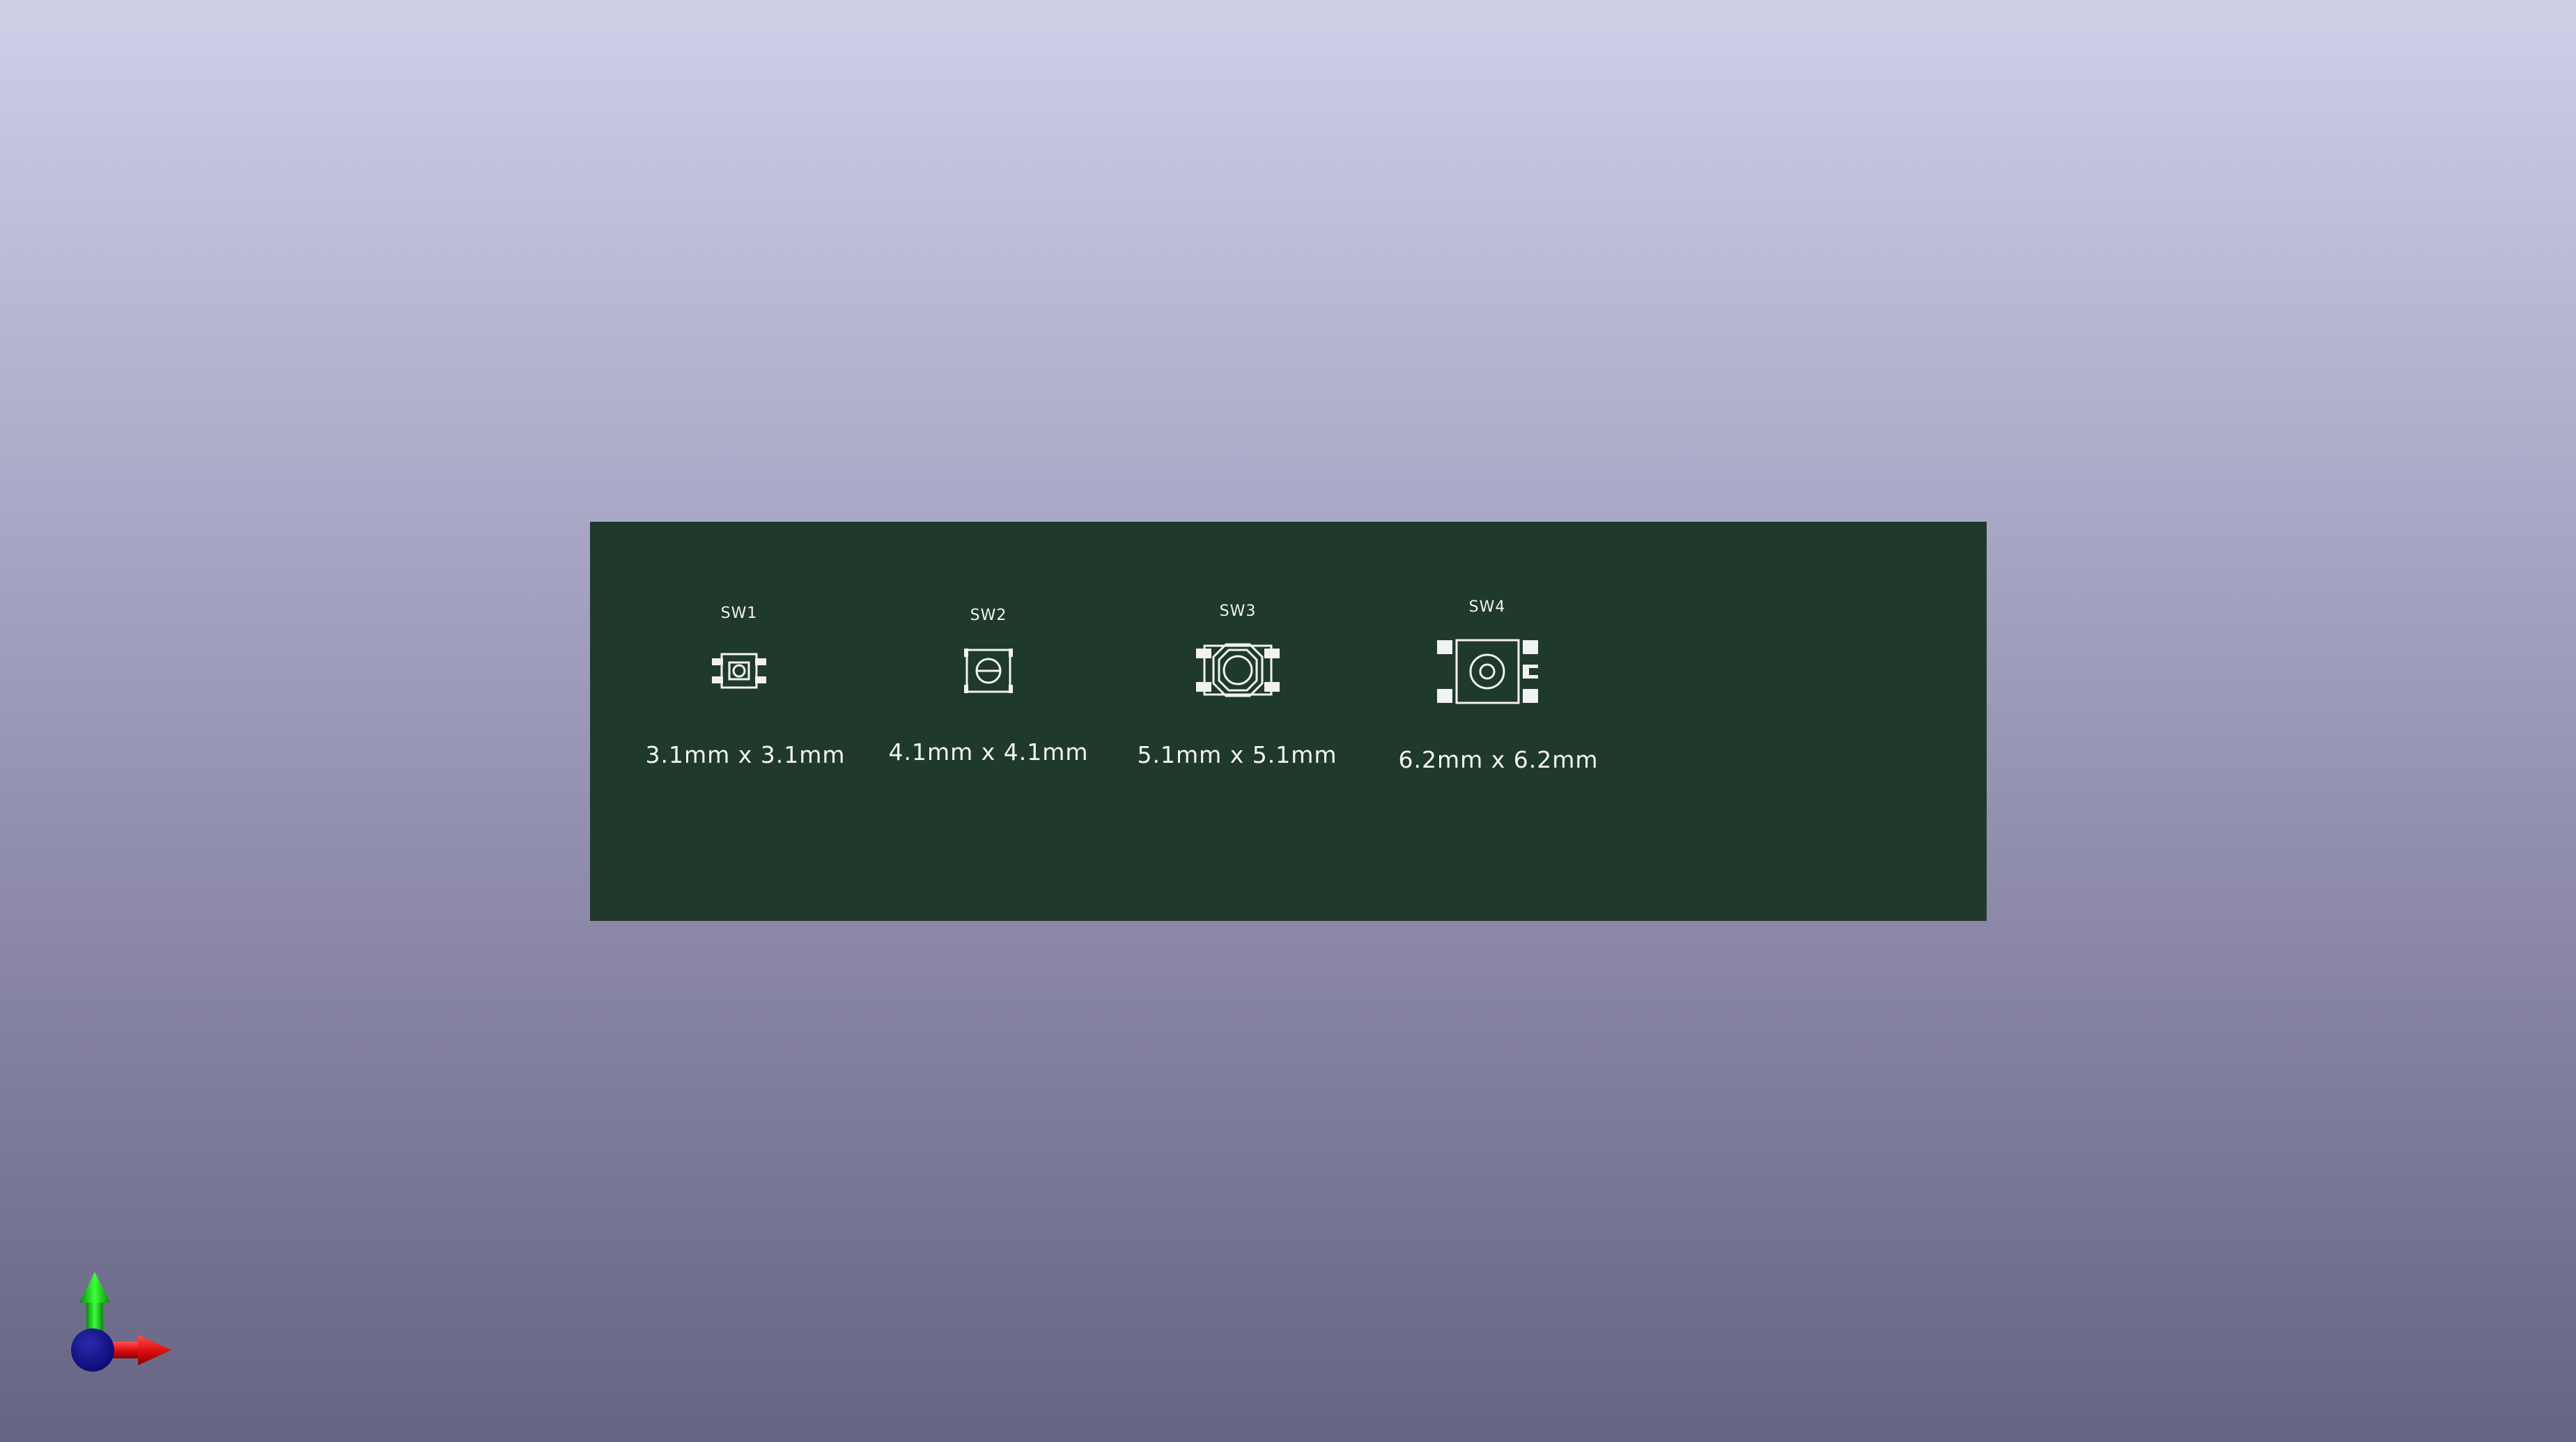 The image size is (2576, 1442). I want to click on sw3-size-label: 5.1mm x 5.1mm, so click(1237, 754).